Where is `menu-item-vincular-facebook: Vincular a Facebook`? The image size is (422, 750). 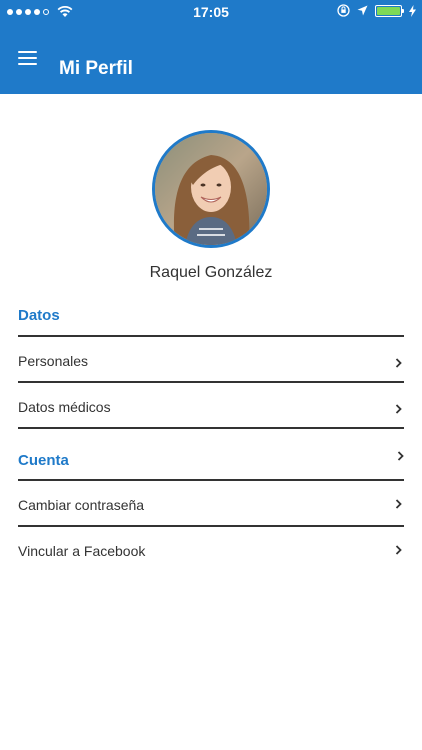
menu-item-vincular-facebook: Vincular a Facebook is located at coordinates (211, 549).